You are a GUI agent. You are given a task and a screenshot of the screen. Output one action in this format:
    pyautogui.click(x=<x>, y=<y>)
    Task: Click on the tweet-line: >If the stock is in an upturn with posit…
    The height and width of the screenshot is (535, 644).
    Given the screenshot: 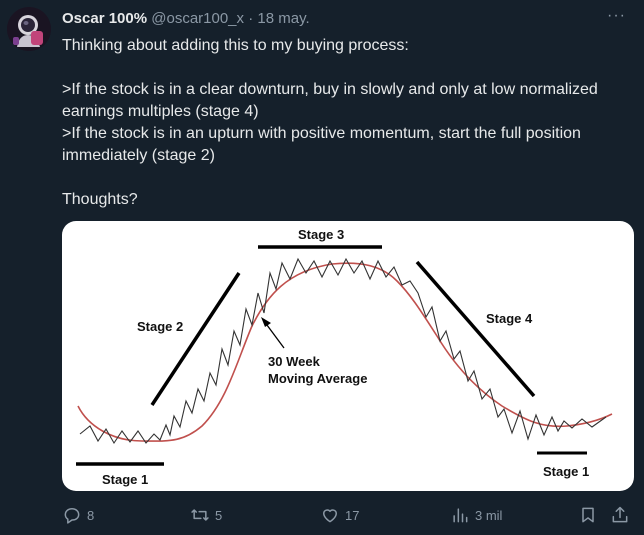 What is the action you would take?
    pyautogui.click(x=321, y=144)
    